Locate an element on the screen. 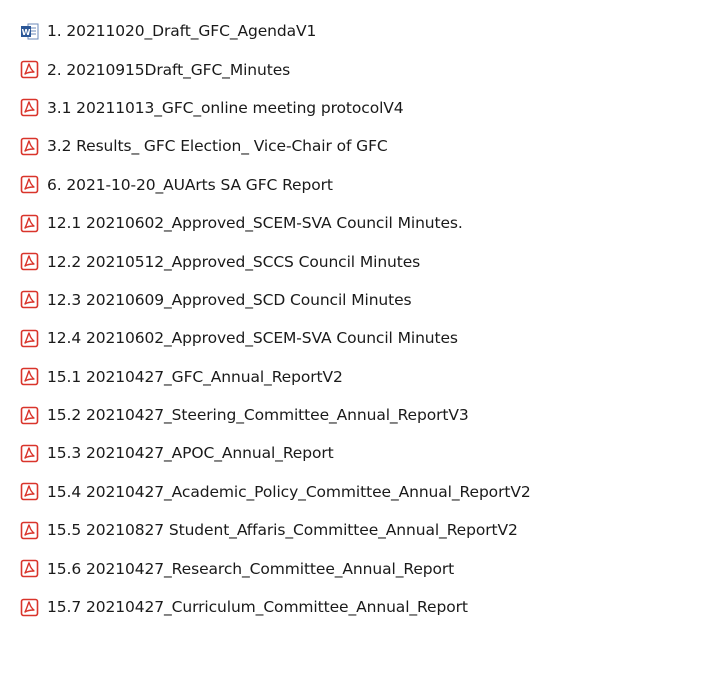  file-item: 15.1 20210427_GFC_Annual_ReportV2 is located at coordinates (355, 377).